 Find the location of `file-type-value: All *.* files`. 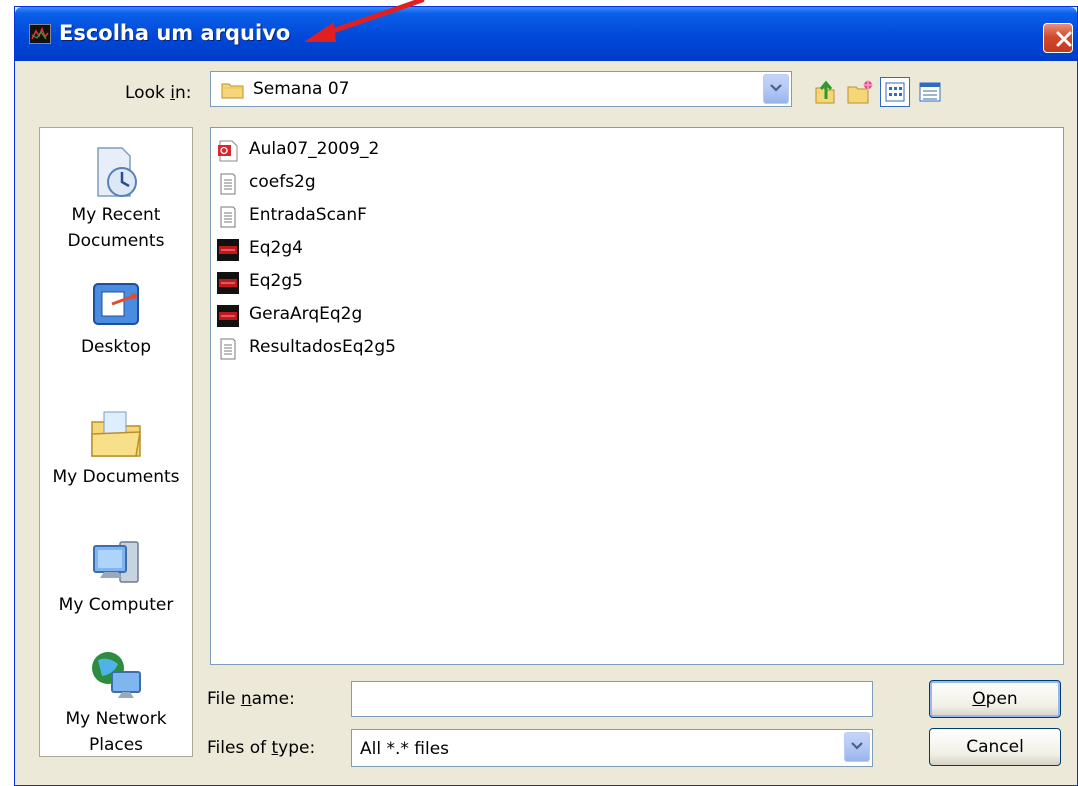

file-type-value: All *.* files is located at coordinates (405, 749).